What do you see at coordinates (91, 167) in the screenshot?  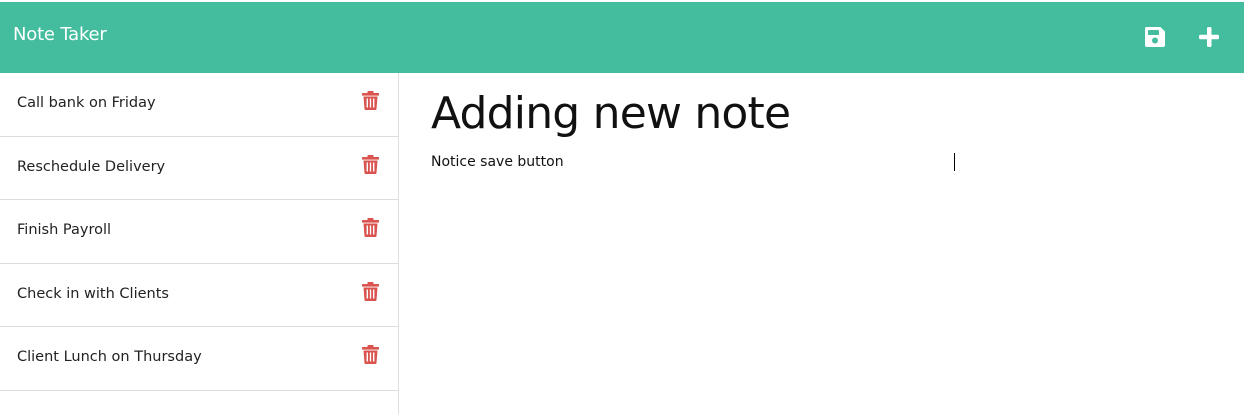 I see `note-item-title: Reschedule Delivery` at bounding box center [91, 167].